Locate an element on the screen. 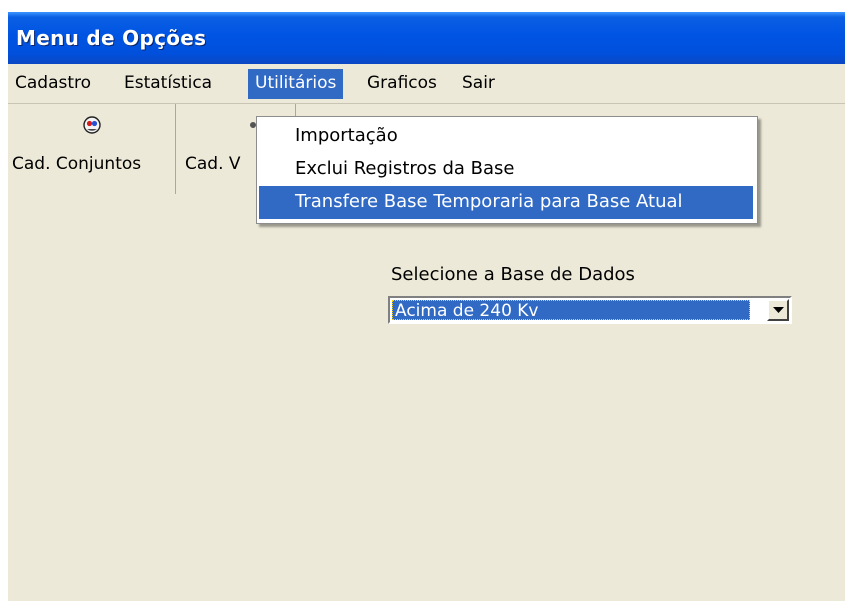 The image size is (845, 601). database-combobox-value: Acima de 240 Kv is located at coordinates (571, 310).